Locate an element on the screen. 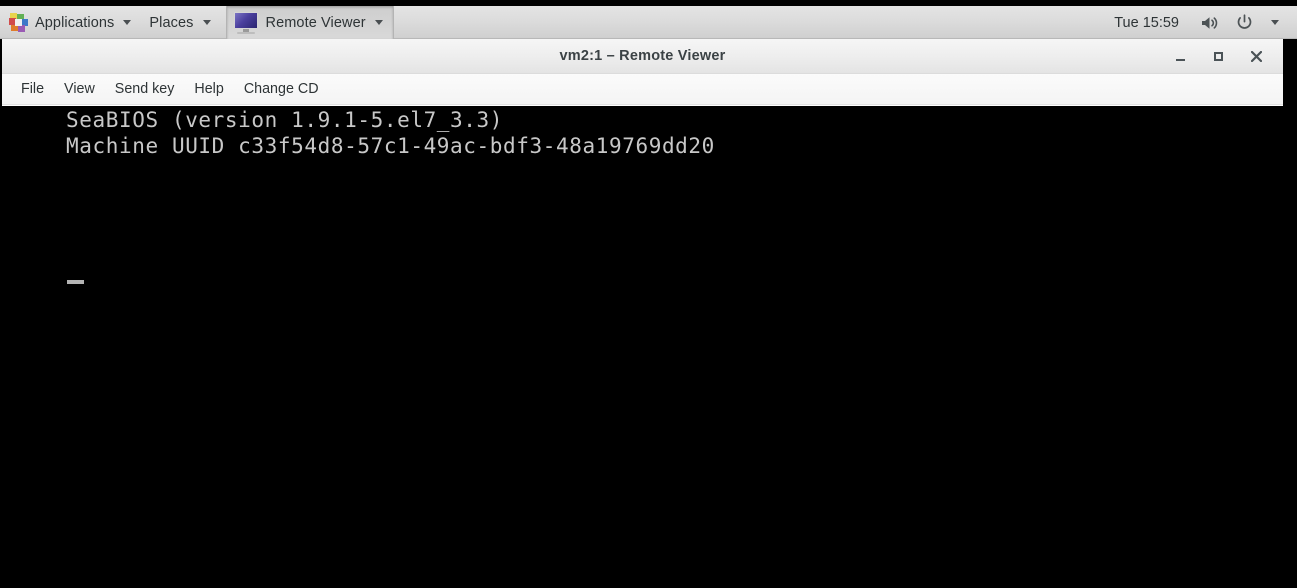  window-menubar: File View Send key Help Change CD is located at coordinates (642, 89).